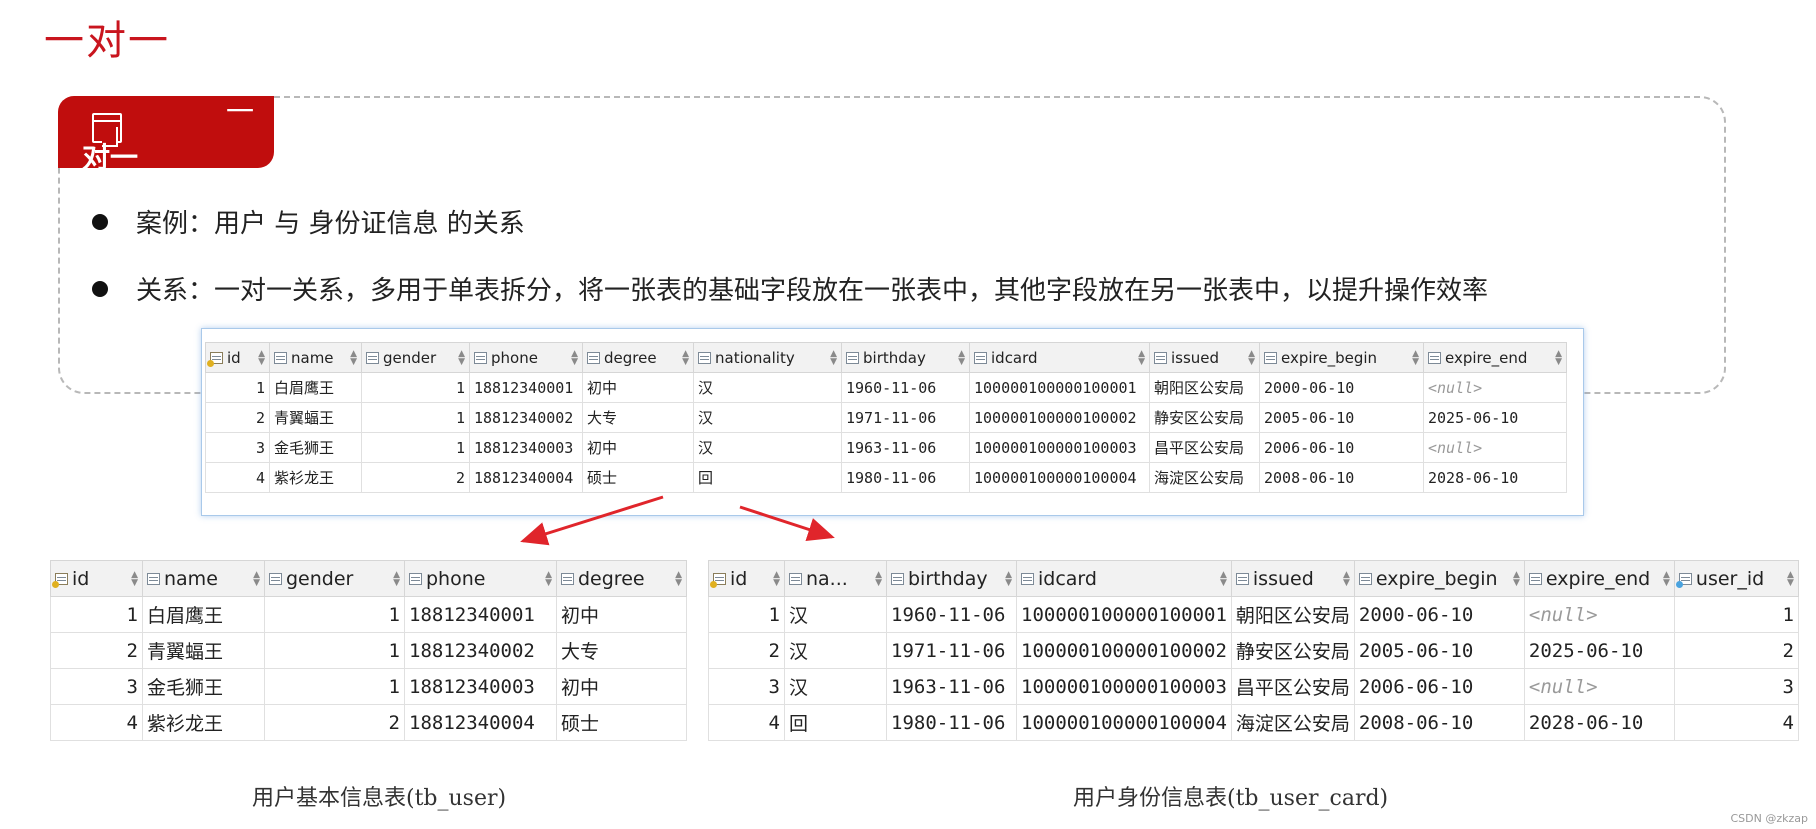 Image resolution: width=1816 pixels, height=829 pixels. What do you see at coordinates (379, 798) in the screenshot?
I see `tb-user-caption: 用户基本信息表(tb_user)` at bounding box center [379, 798].